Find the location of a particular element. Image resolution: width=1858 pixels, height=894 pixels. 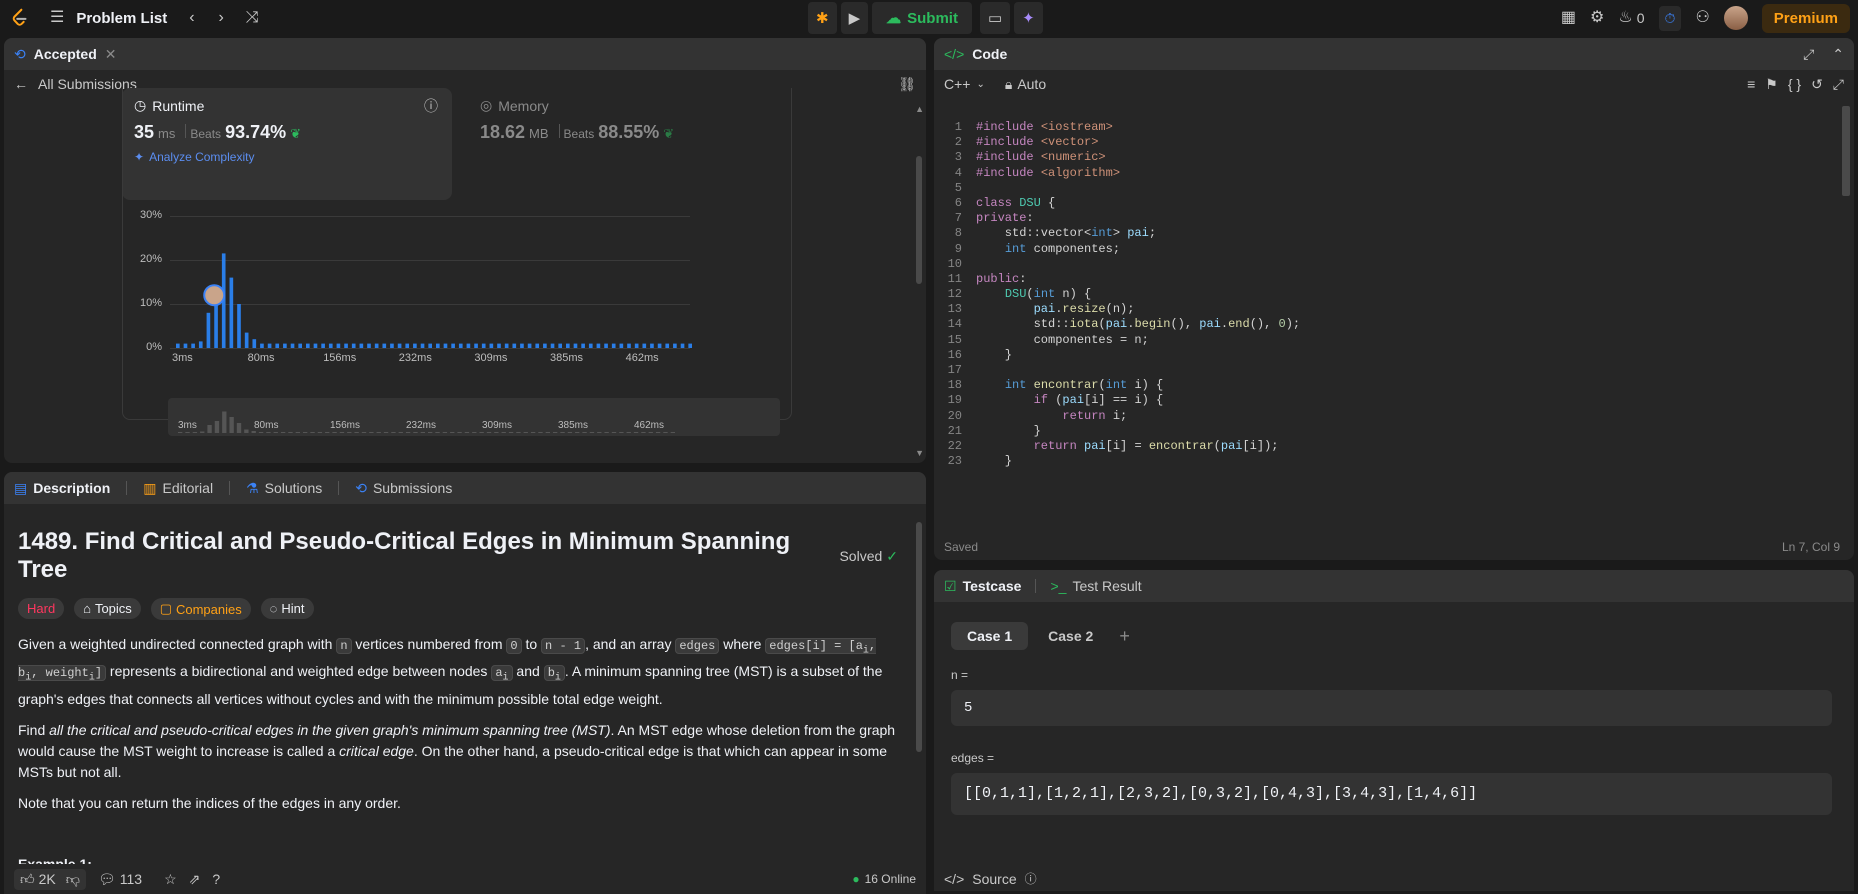

code-line: 22 return pai[i] = encontrar(pai[i]); is located at coordinates (1384, 446).